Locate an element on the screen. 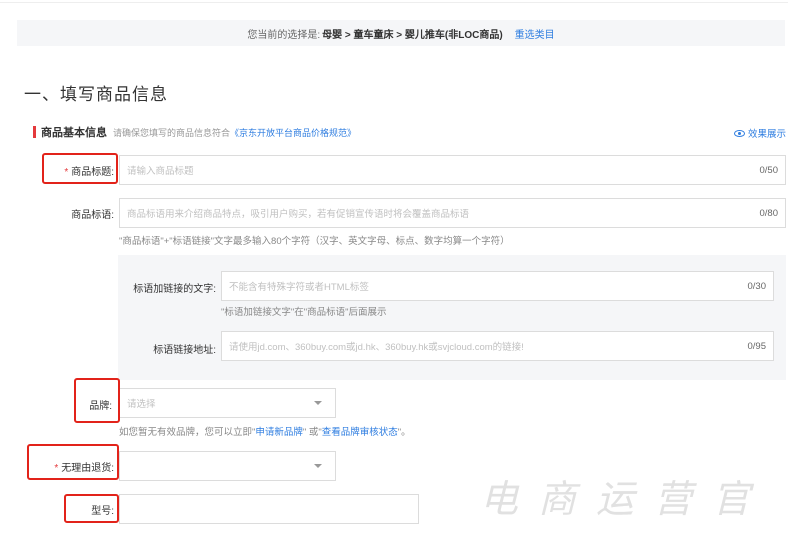 This screenshot has height=535, width=788. slogan-link-url-count: 0/95 is located at coordinates (757, 346).